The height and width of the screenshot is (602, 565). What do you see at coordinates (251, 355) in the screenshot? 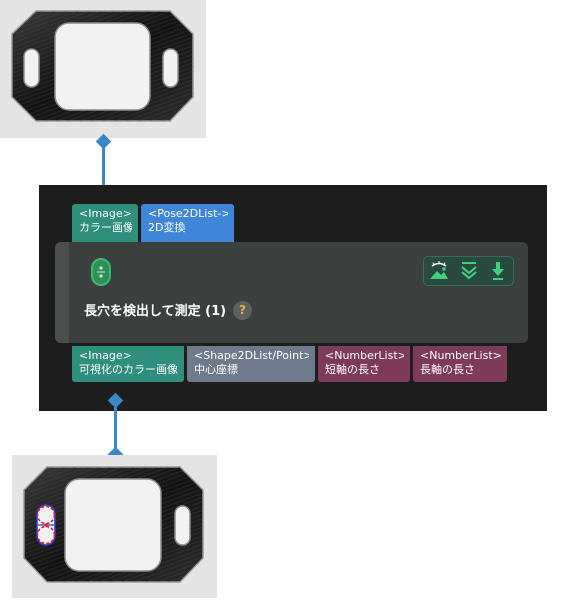
I see `port-type: <Shape2DList/Point>` at bounding box center [251, 355].